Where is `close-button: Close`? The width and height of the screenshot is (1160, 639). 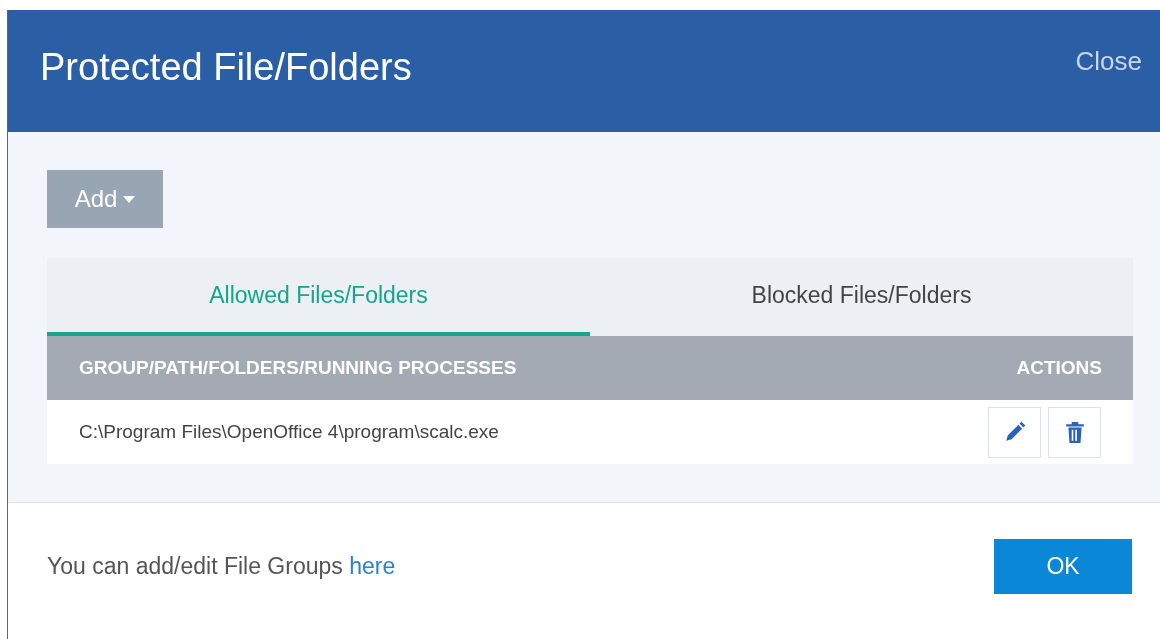 close-button: Close is located at coordinates (1108, 61).